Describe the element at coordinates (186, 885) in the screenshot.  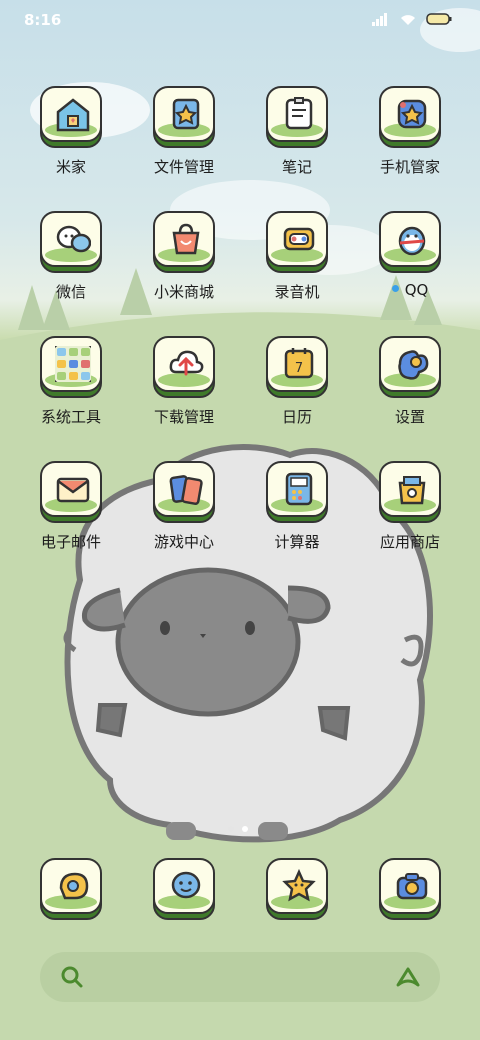
I see `message-icon` at that location.